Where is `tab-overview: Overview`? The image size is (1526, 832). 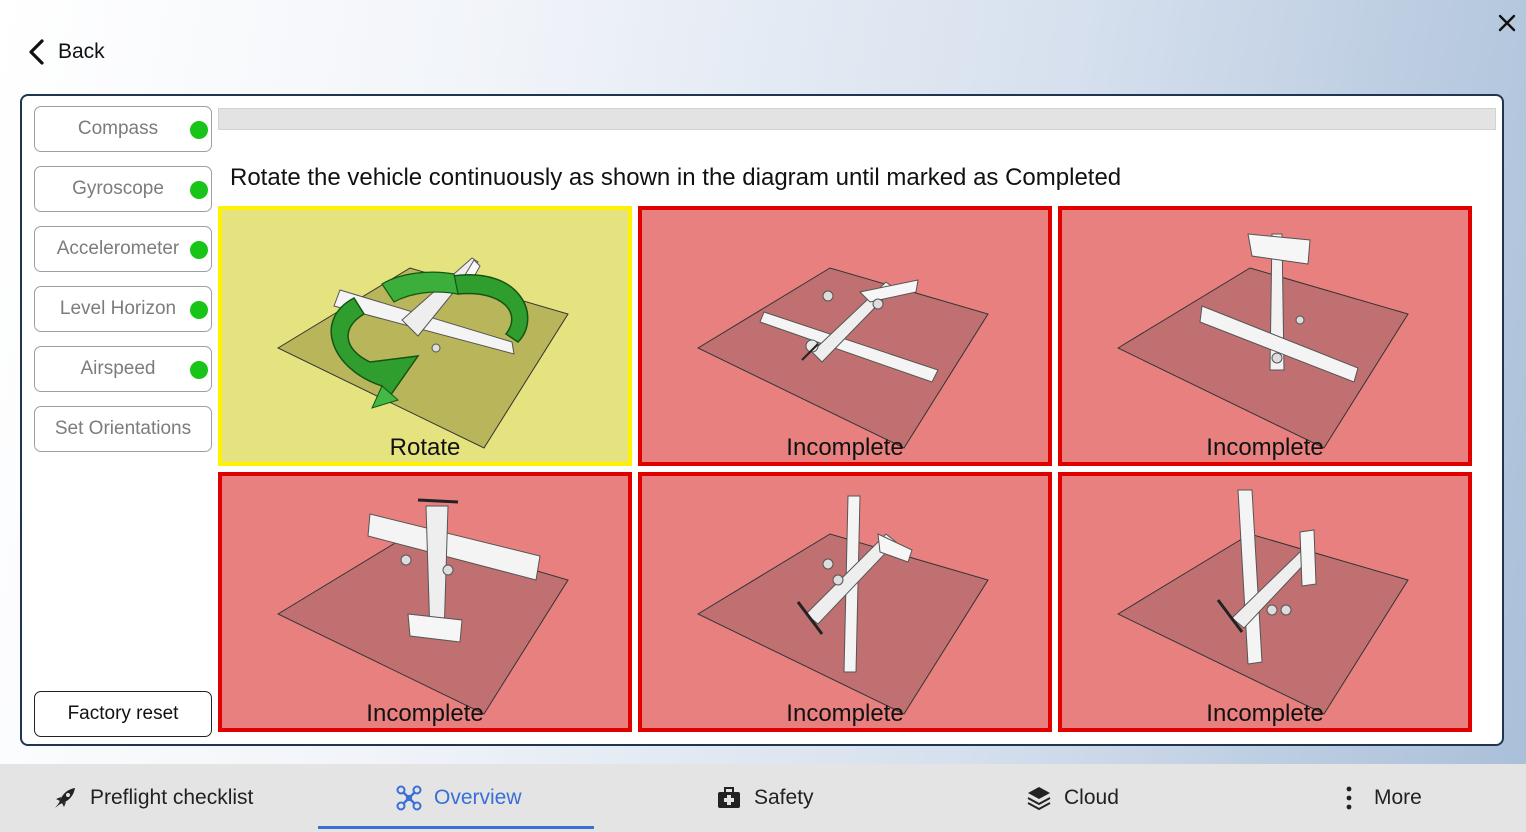
tab-overview: Overview is located at coordinates (459, 798).